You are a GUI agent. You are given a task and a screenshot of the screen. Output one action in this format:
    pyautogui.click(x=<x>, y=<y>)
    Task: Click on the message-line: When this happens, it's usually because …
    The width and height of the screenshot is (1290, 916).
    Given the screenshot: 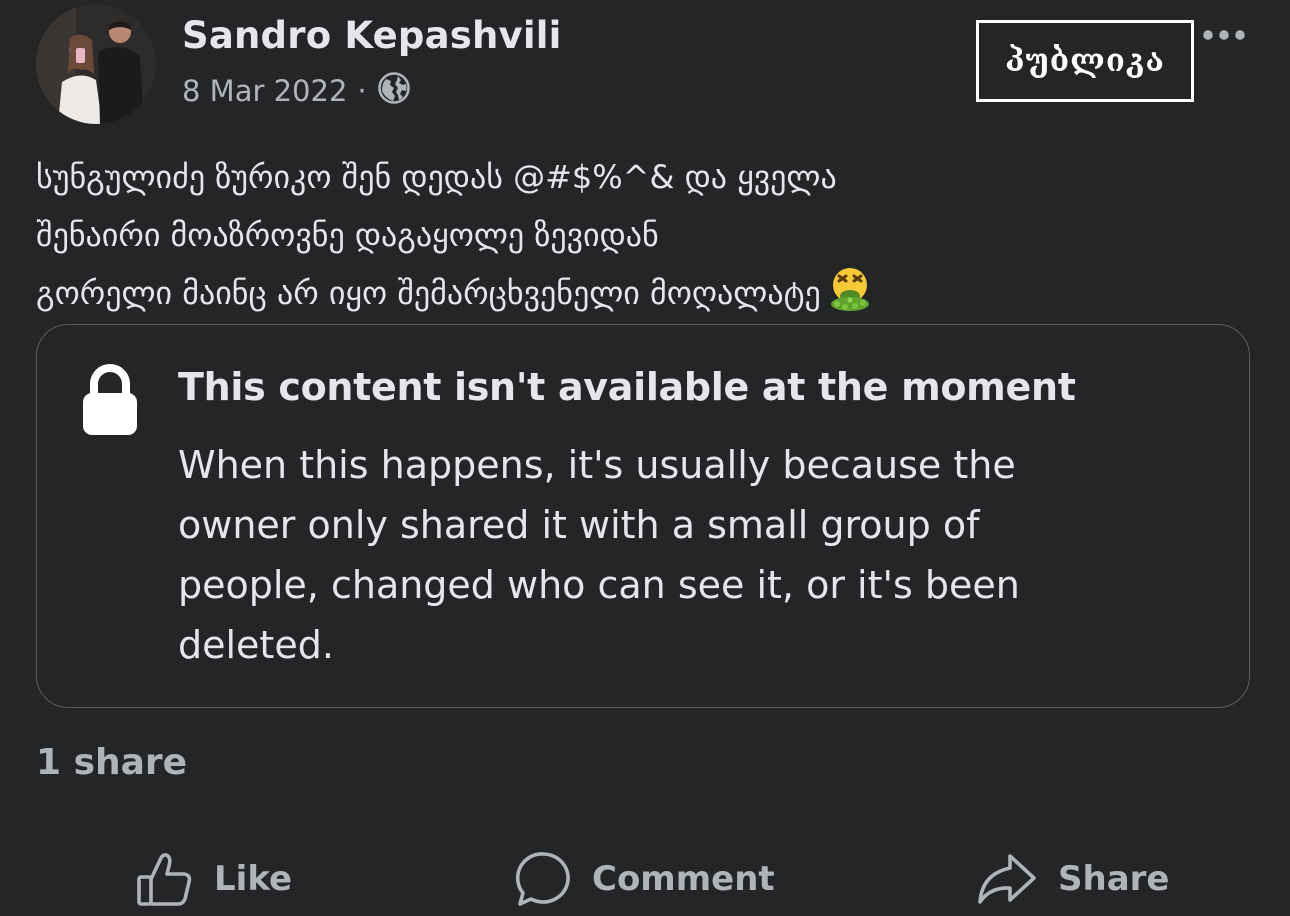 What is the action you would take?
    pyautogui.click(x=597, y=465)
    